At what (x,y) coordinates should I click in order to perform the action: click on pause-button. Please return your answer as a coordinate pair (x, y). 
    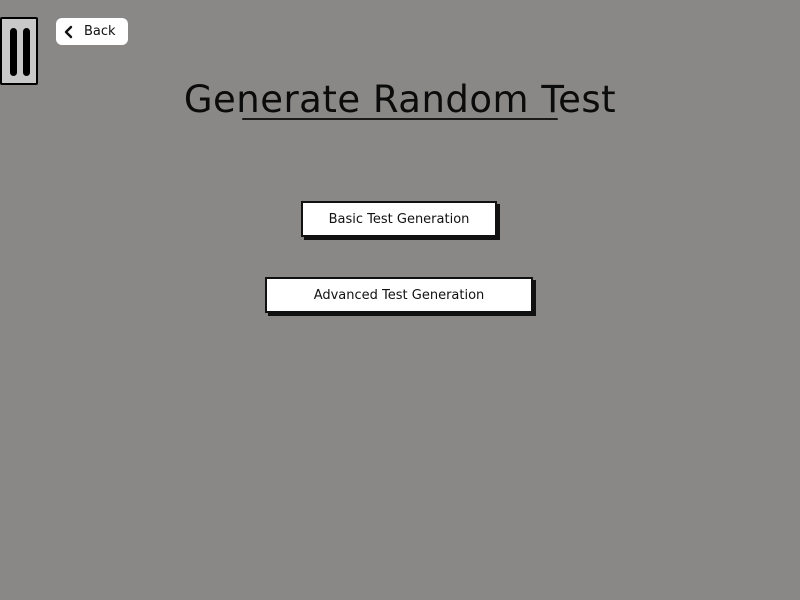
    Looking at the image, I should click on (19, 51).